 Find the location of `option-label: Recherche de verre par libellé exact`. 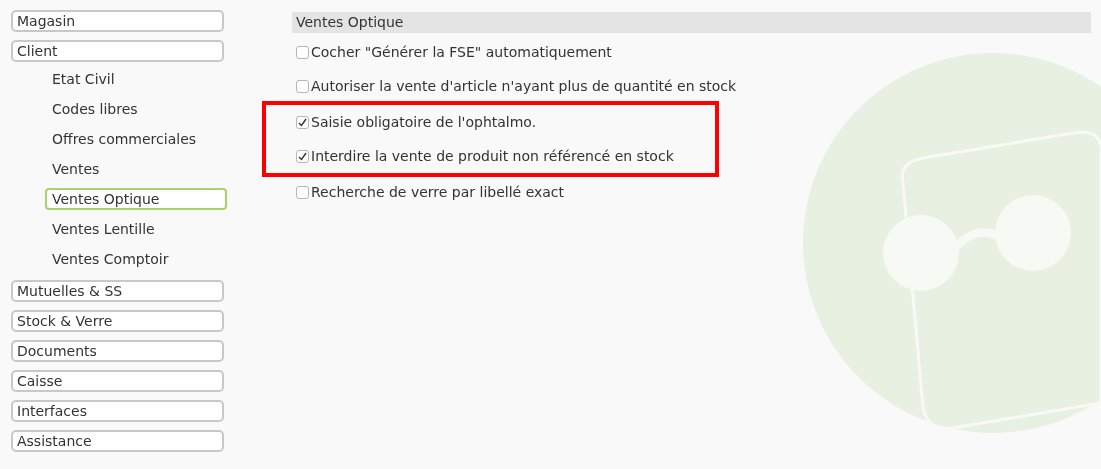

option-label: Recherche de verre par libellé exact is located at coordinates (438, 192).